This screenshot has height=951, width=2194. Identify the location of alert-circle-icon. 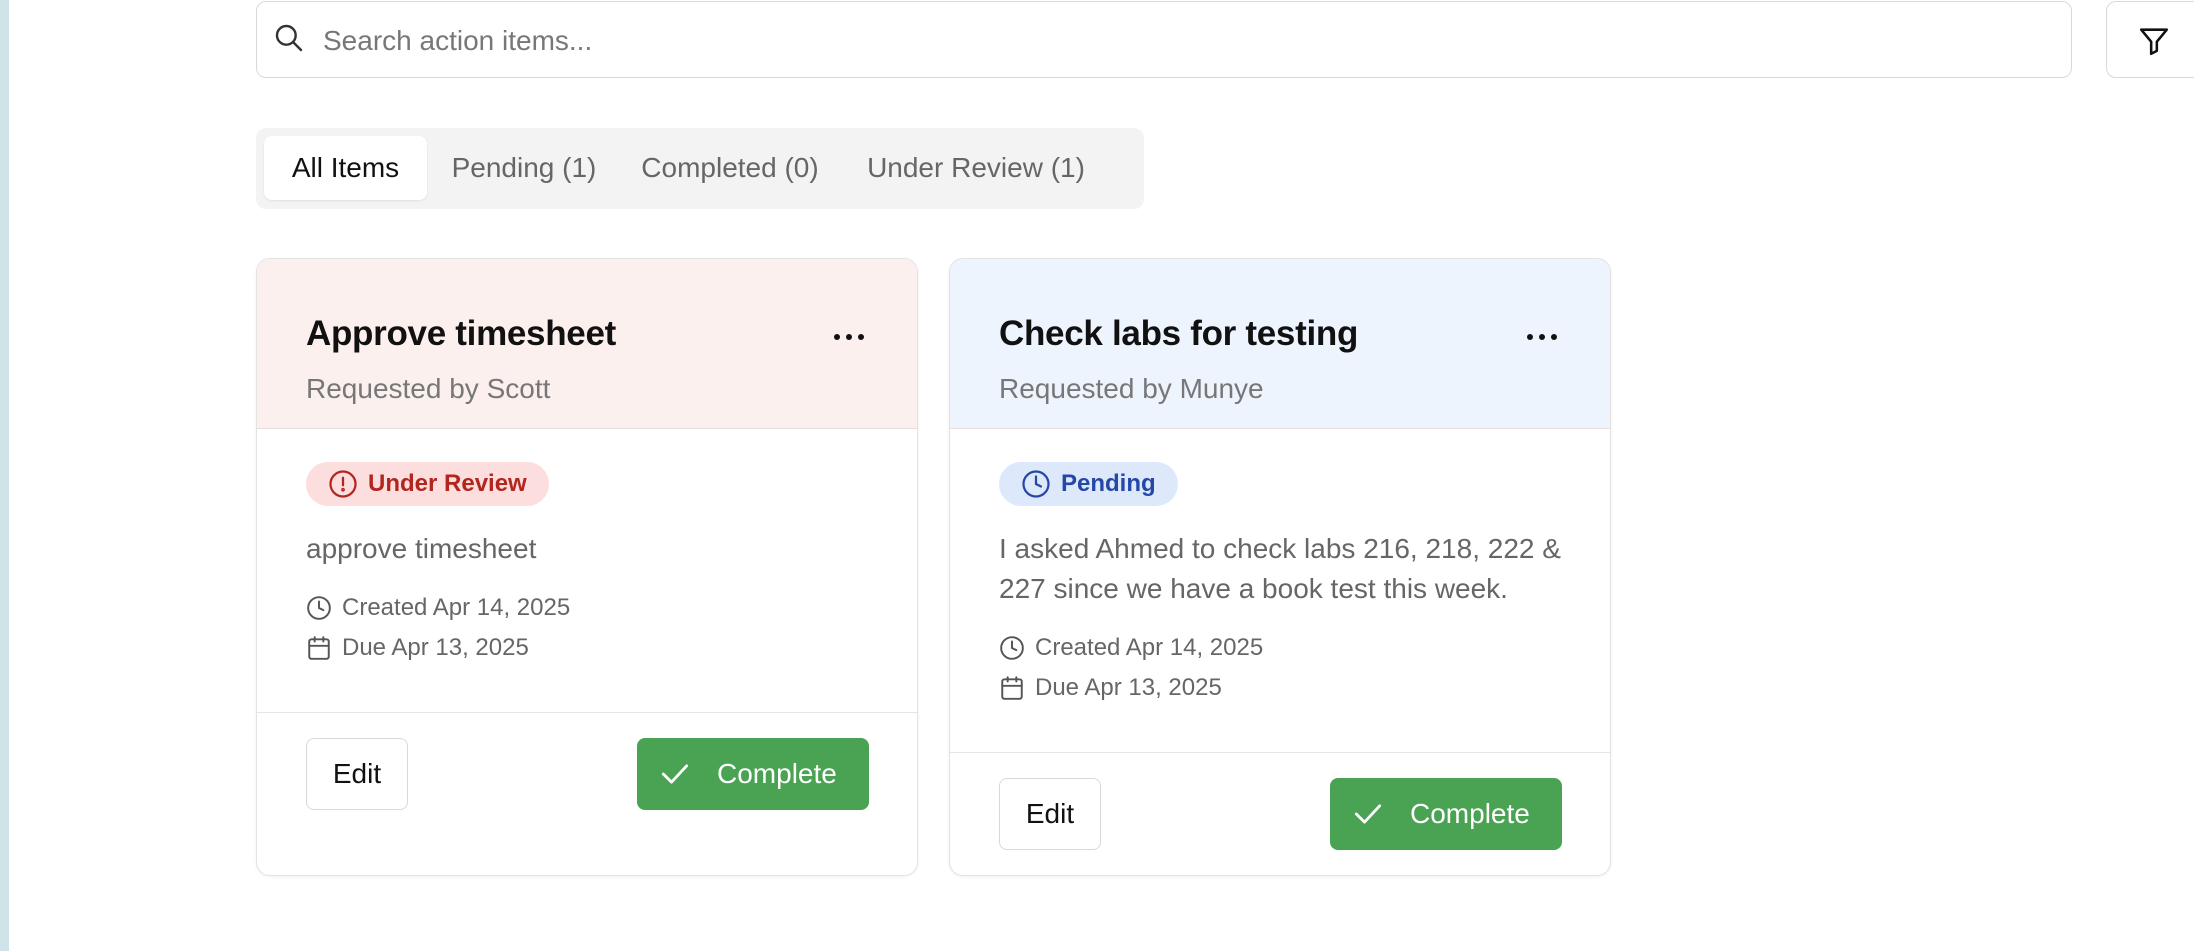
(343, 484).